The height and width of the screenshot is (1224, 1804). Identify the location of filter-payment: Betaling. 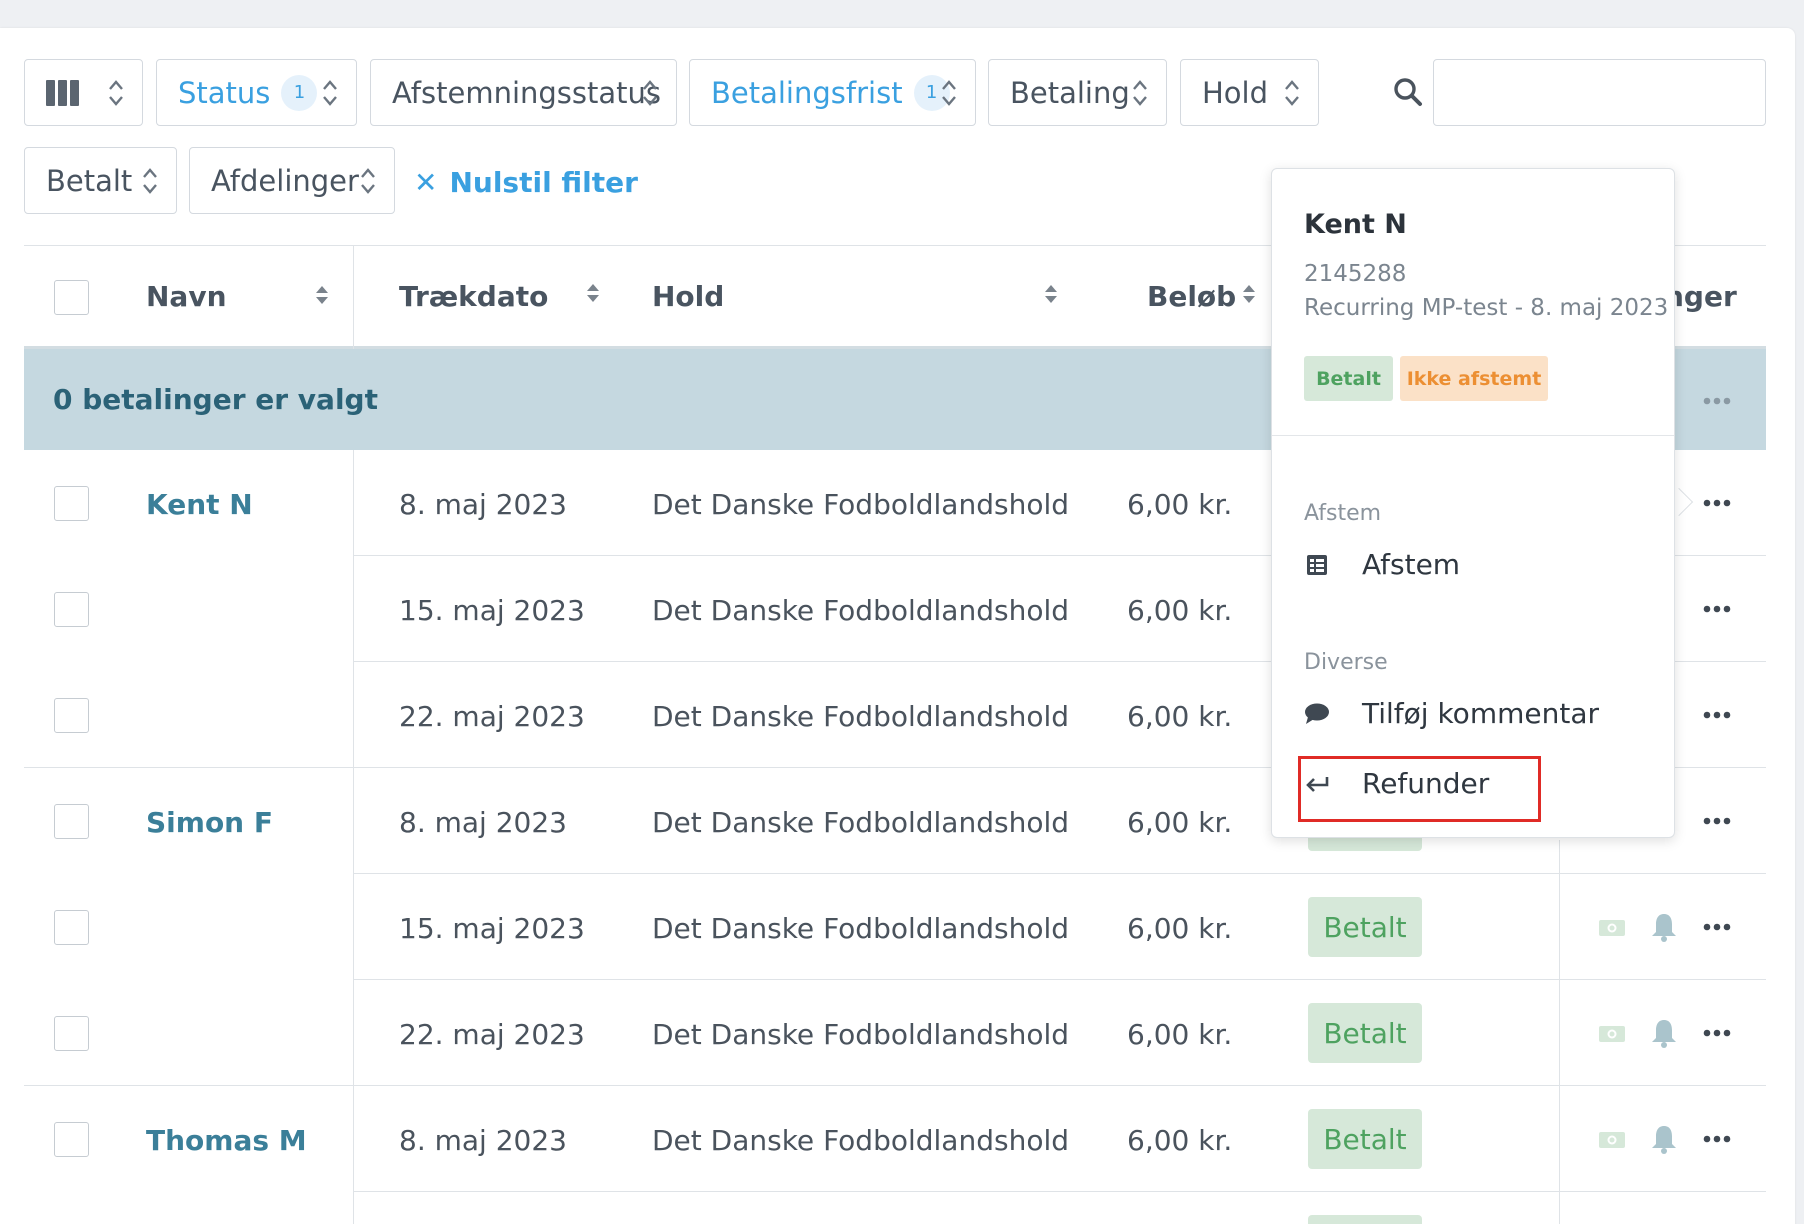
(1077, 92).